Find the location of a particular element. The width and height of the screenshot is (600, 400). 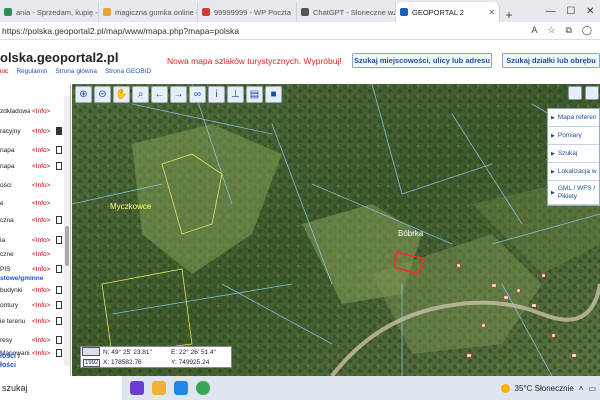

layer-label: napa is located at coordinates (7, 150).